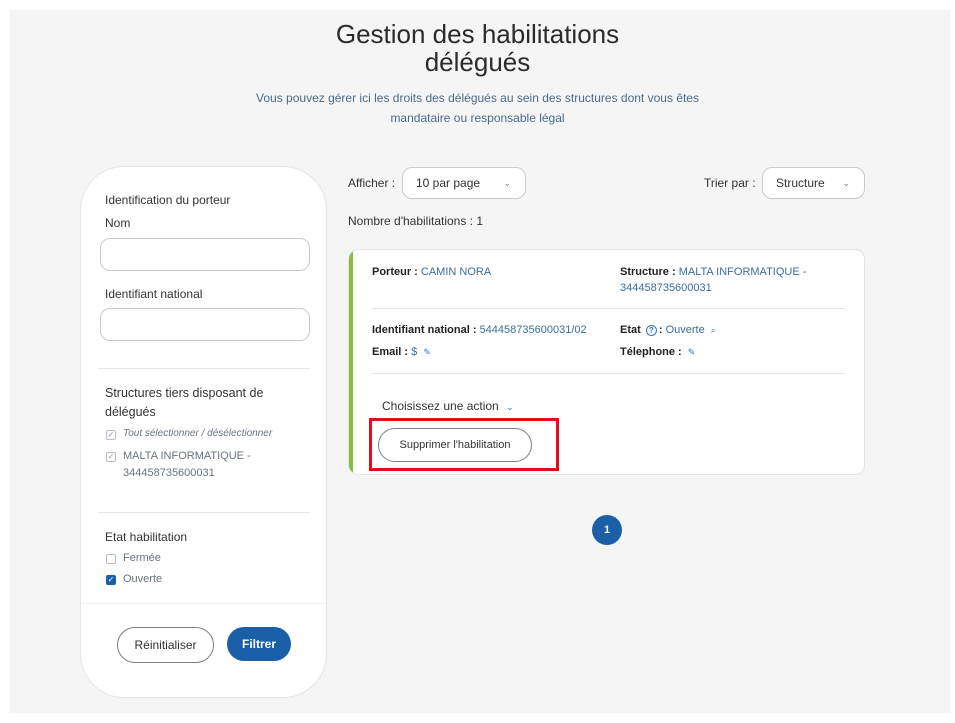 This screenshot has width=955, height=723. Describe the element at coordinates (168, 200) in the screenshot. I see `identification-heading: Identification du porteur` at that location.